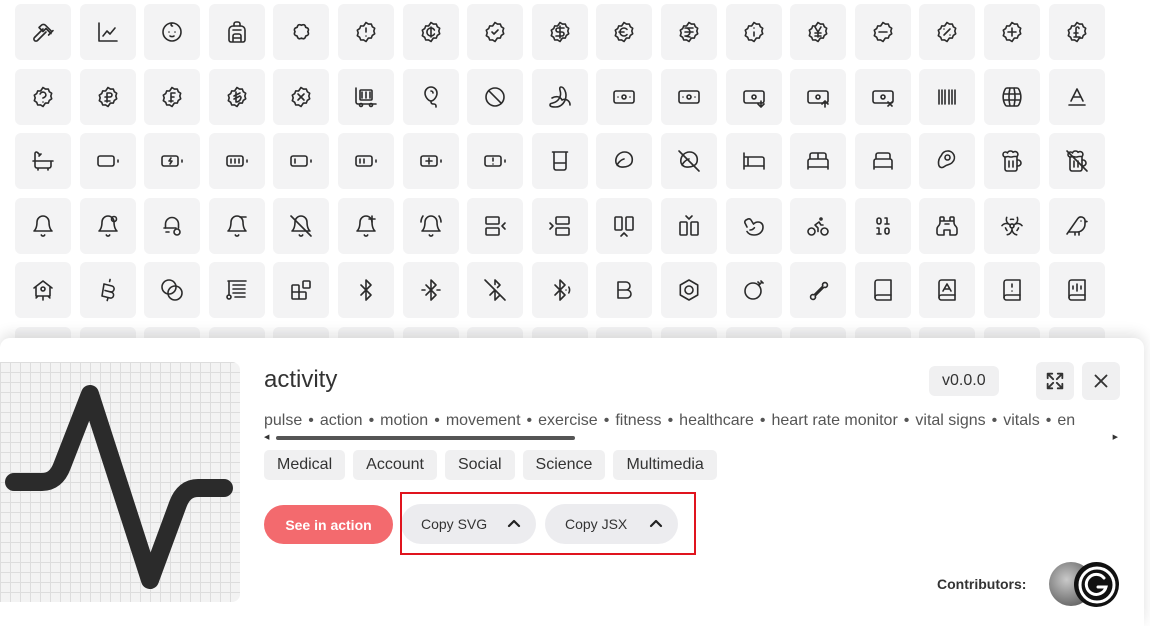  I want to click on version-badge: v0.0.0, so click(964, 381).